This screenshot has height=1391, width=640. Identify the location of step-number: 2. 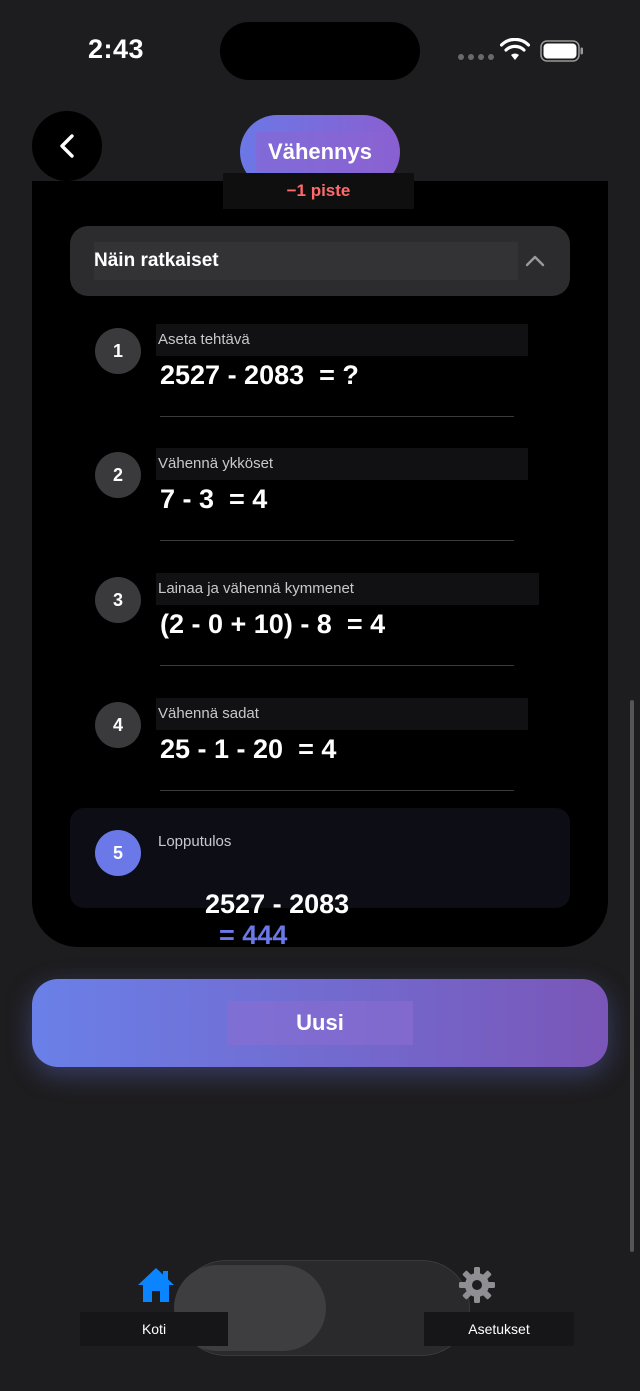
(118, 475).